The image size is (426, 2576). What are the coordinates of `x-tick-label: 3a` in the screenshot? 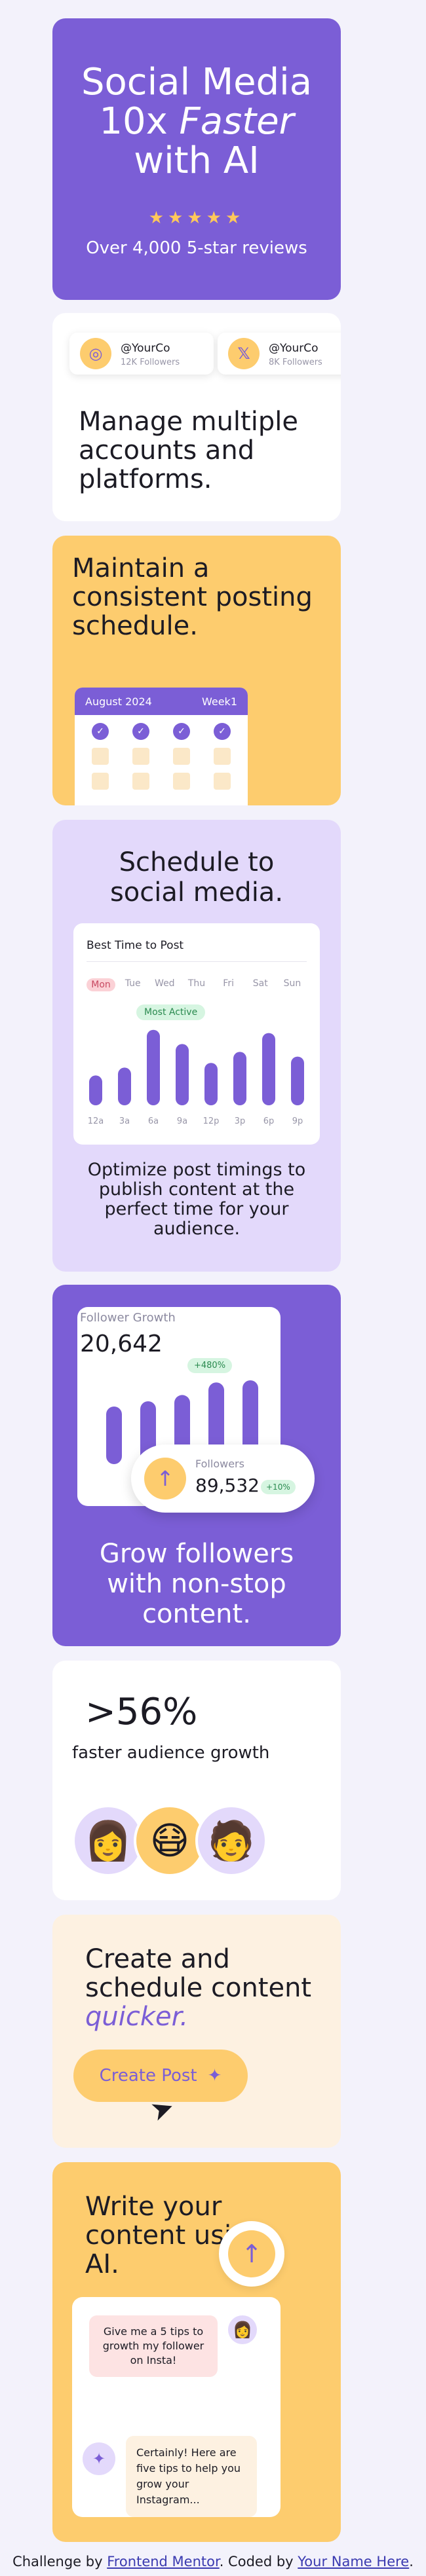 It's located at (124, 1121).